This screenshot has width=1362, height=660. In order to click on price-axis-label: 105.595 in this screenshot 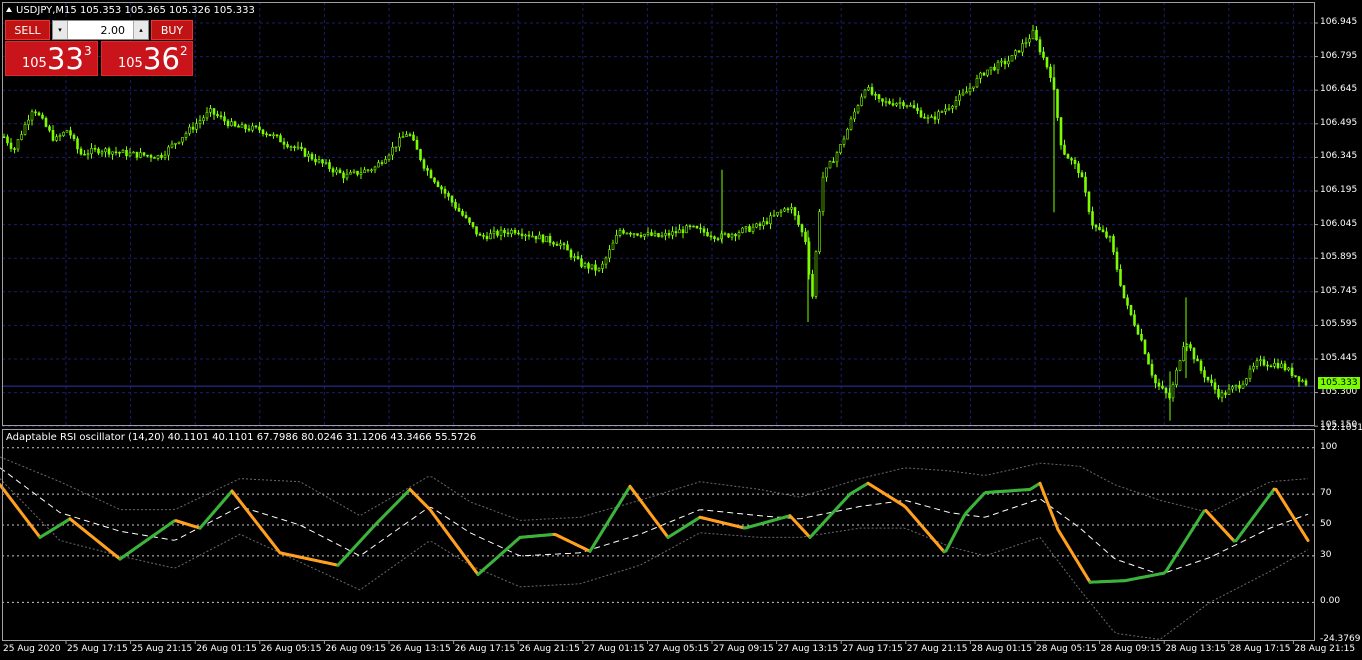, I will do `click(1339, 324)`.